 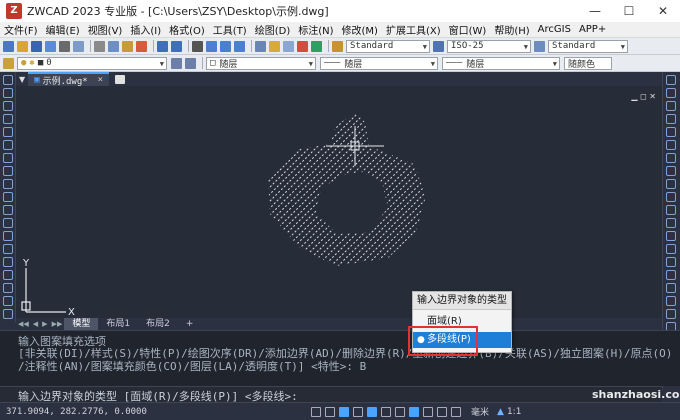 I want to click on object-track-toggle-icon, so click(x=386, y=411).